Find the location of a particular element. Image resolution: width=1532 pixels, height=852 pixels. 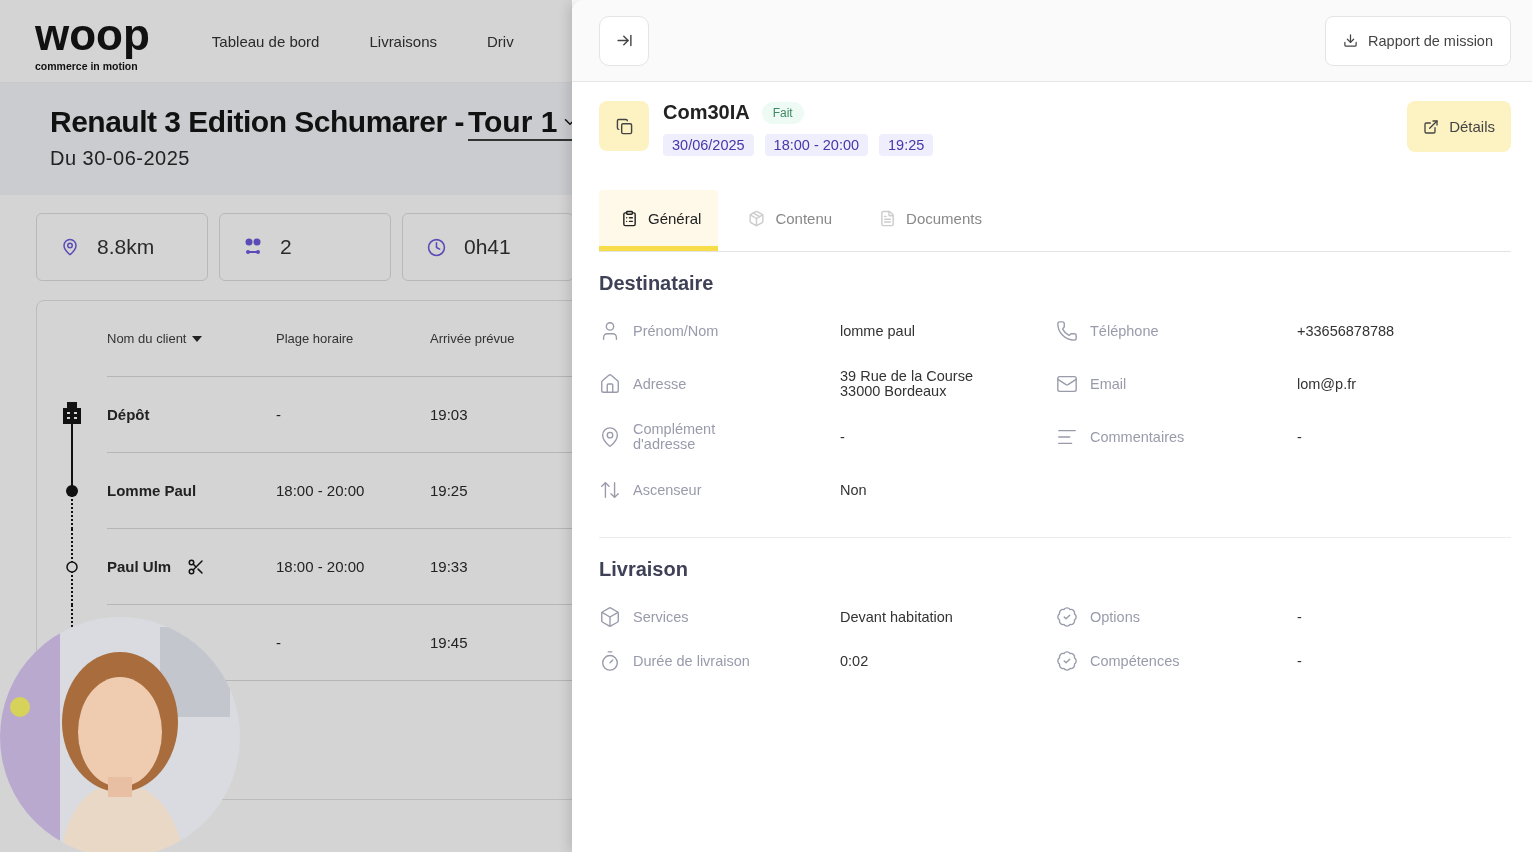

column-header: Arrivée prévue is located at coordinates (472, 338).